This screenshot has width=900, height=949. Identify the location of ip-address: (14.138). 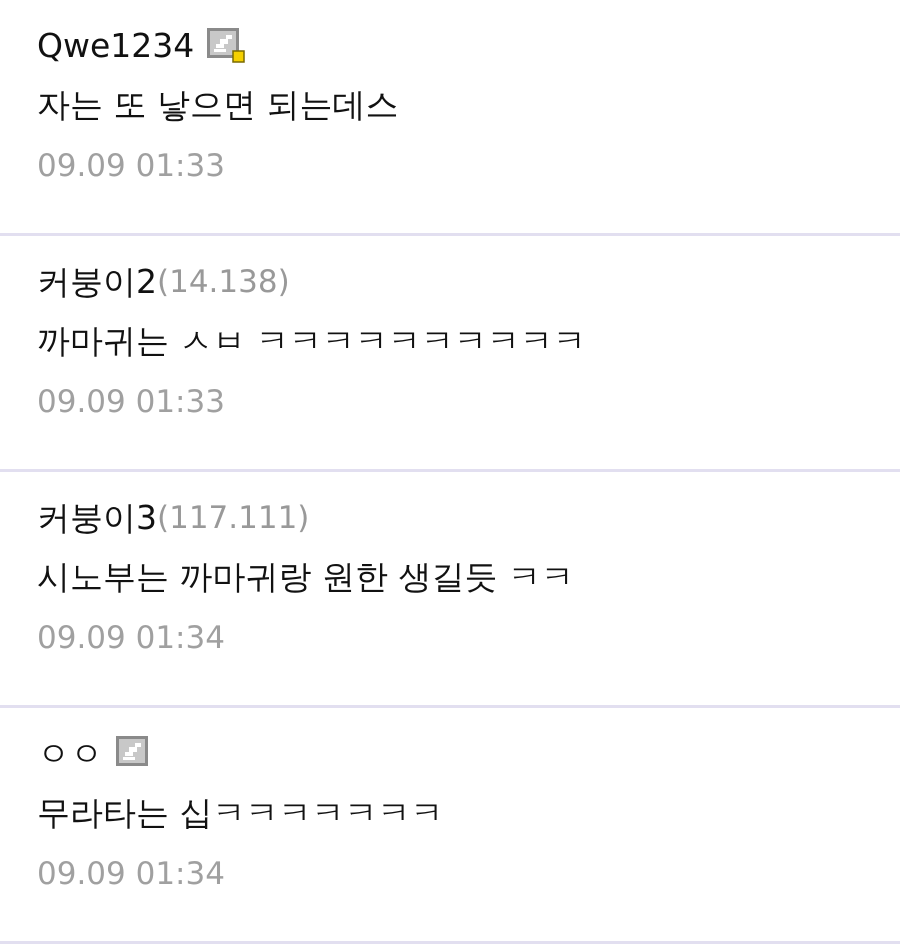
(223, 282).